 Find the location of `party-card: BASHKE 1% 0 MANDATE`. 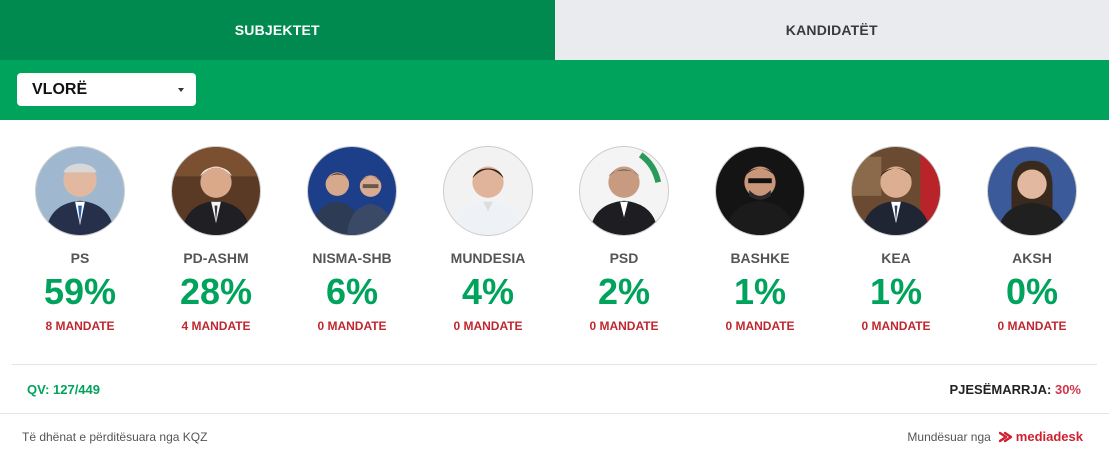

party-card: BASHKE 1% 0 MANDATE is located at coordinates (760, 255).